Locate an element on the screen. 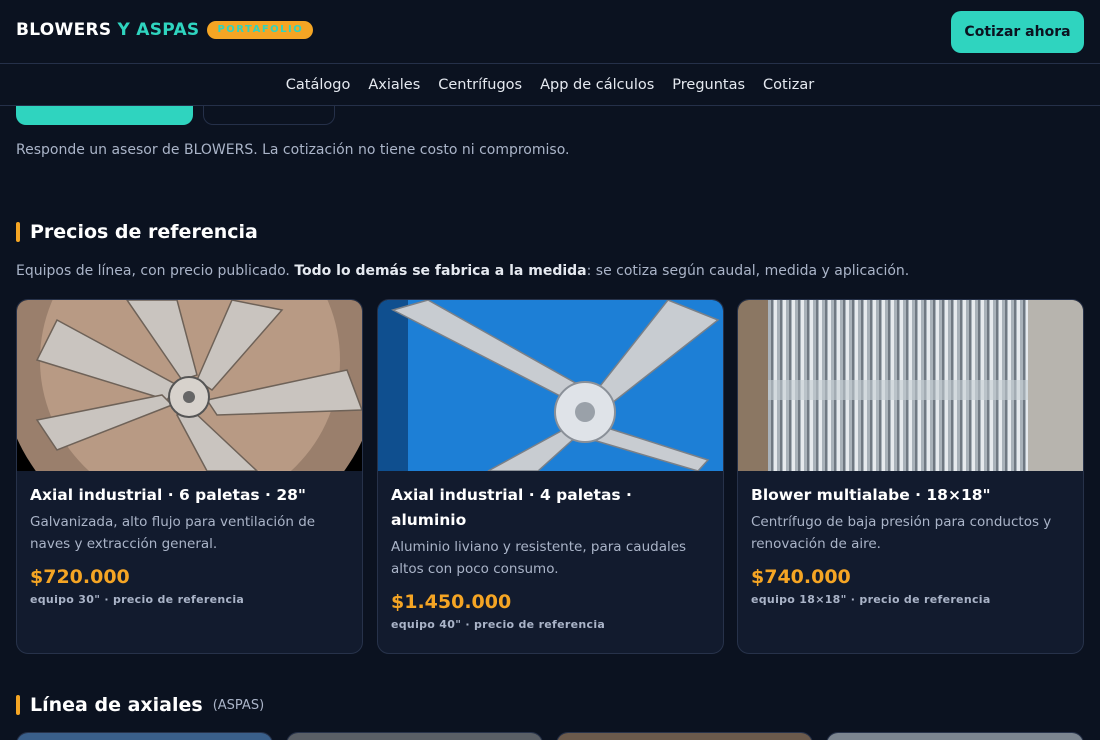 The height and width of the screenshot is (740, 1100). top-bar: BLOWERS Y ASPAS PORTAFOLIO Cotizar ahora is located at coordinates (550, 32).